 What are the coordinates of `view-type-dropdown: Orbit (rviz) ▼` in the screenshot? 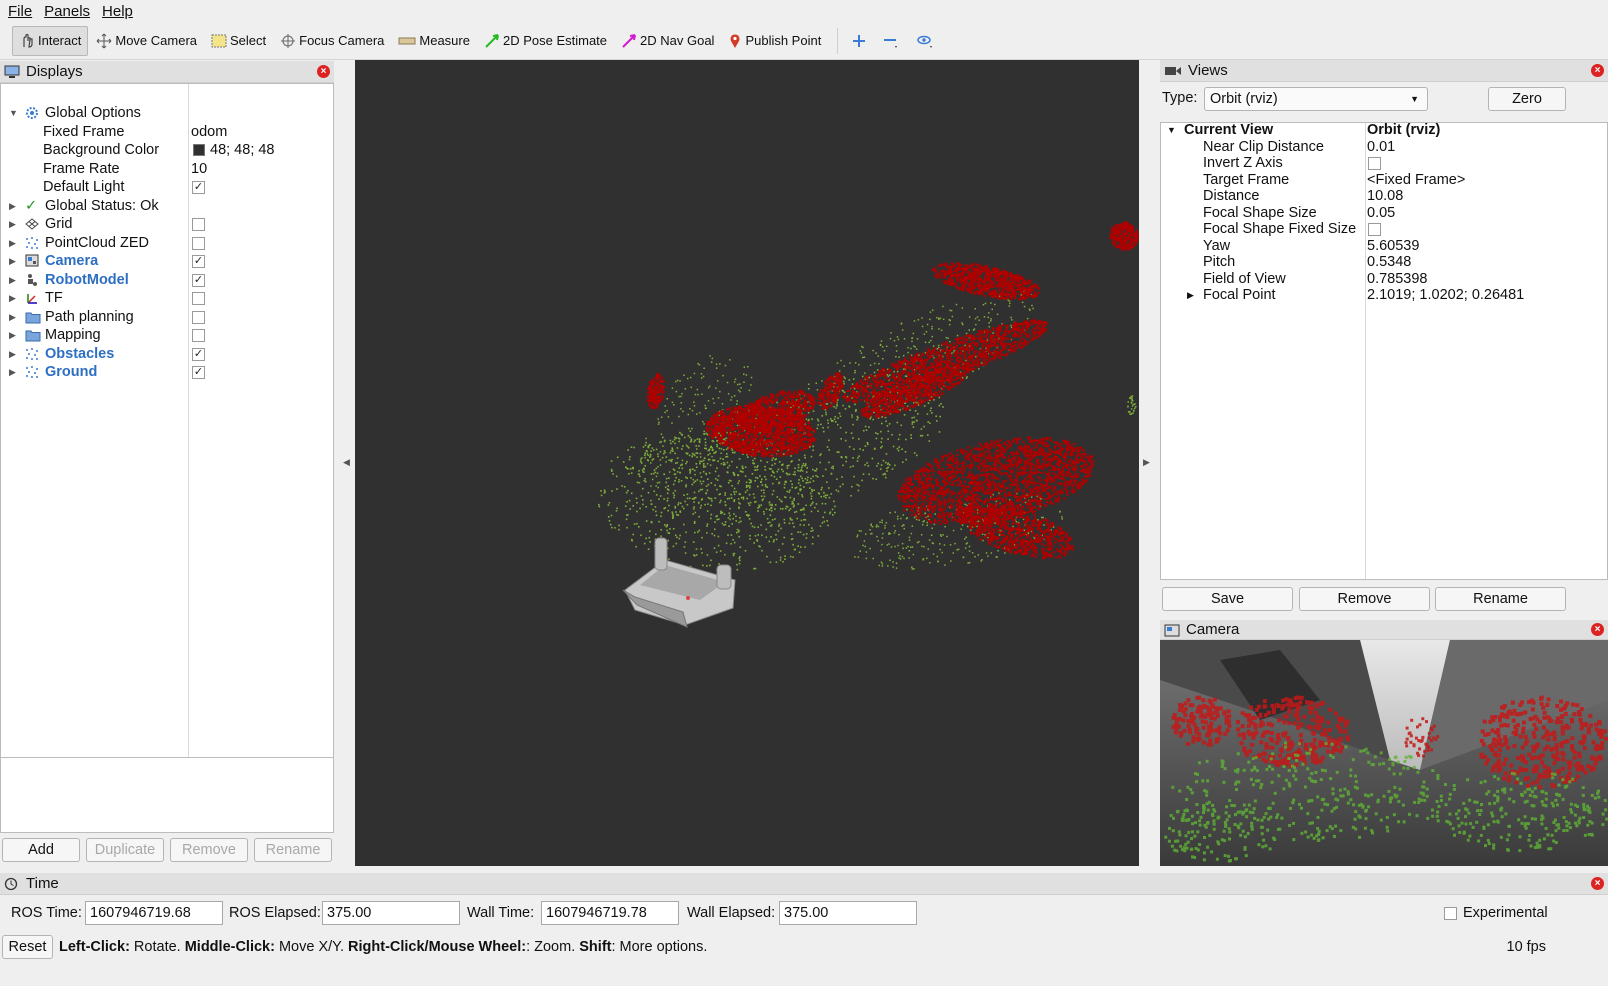 It's located at (1316, 99).